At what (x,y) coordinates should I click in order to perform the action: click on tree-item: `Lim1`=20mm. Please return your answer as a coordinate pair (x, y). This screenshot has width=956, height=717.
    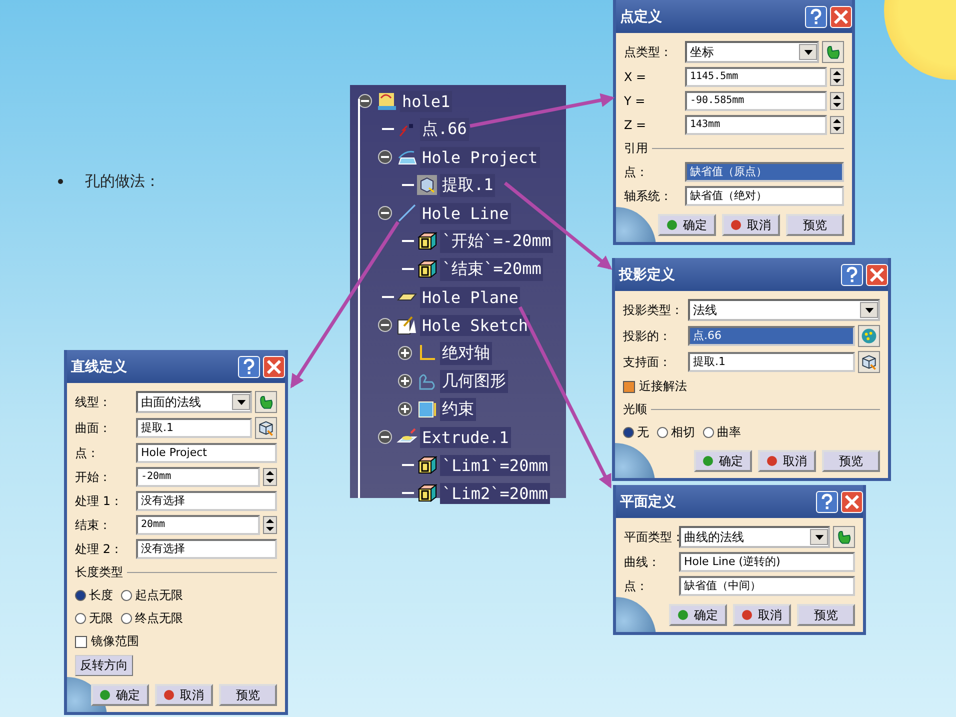
    Looking at the image, I should click on (495, 465).